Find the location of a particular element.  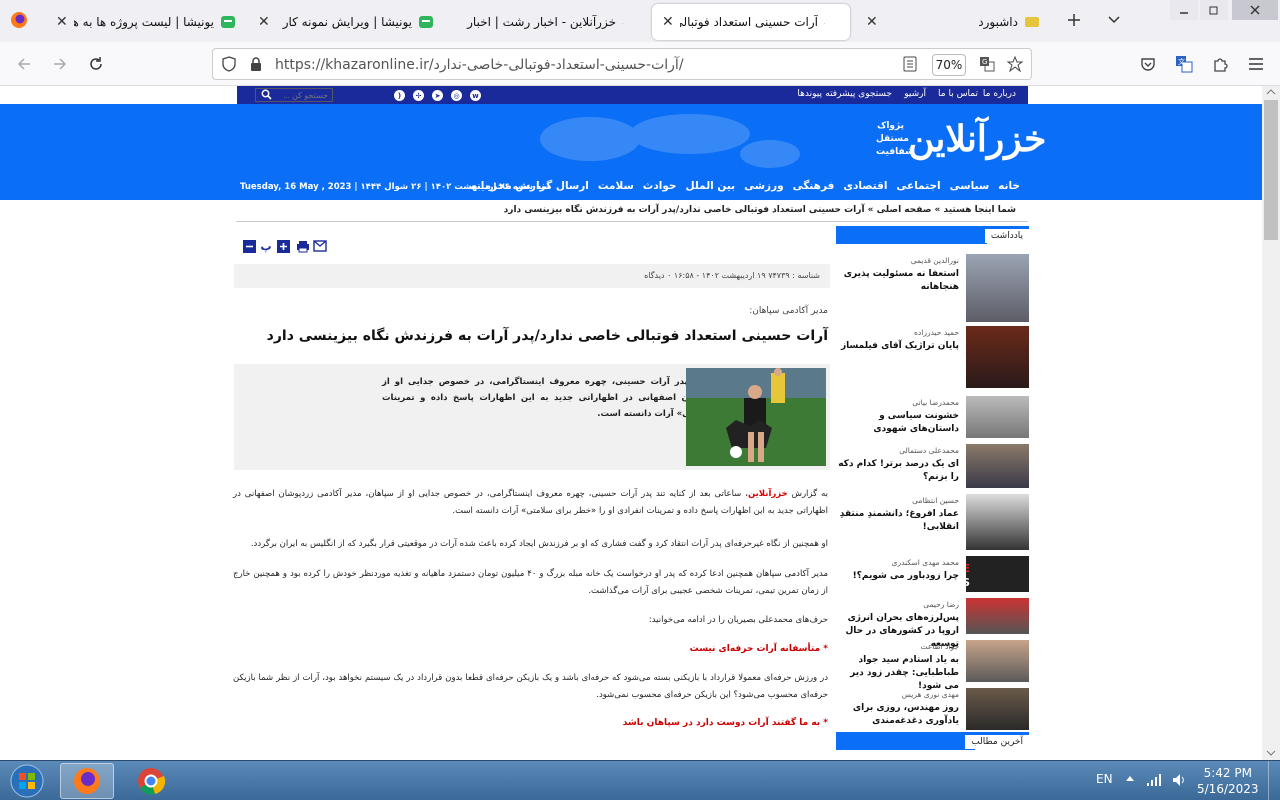

minimize-icon is located at coordinates (1184, 10).